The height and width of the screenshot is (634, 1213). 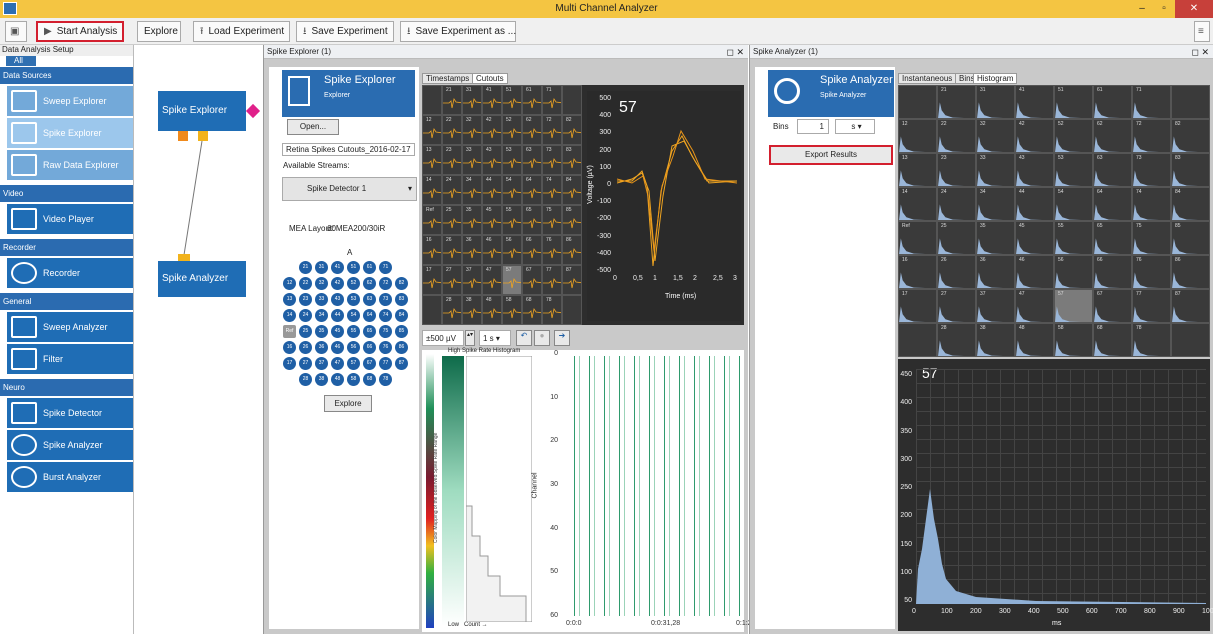 What do you see at coordinates (1190, 306) in the screenshot?
I see `channel-cell: 87` at bounding box center [1190, 306].